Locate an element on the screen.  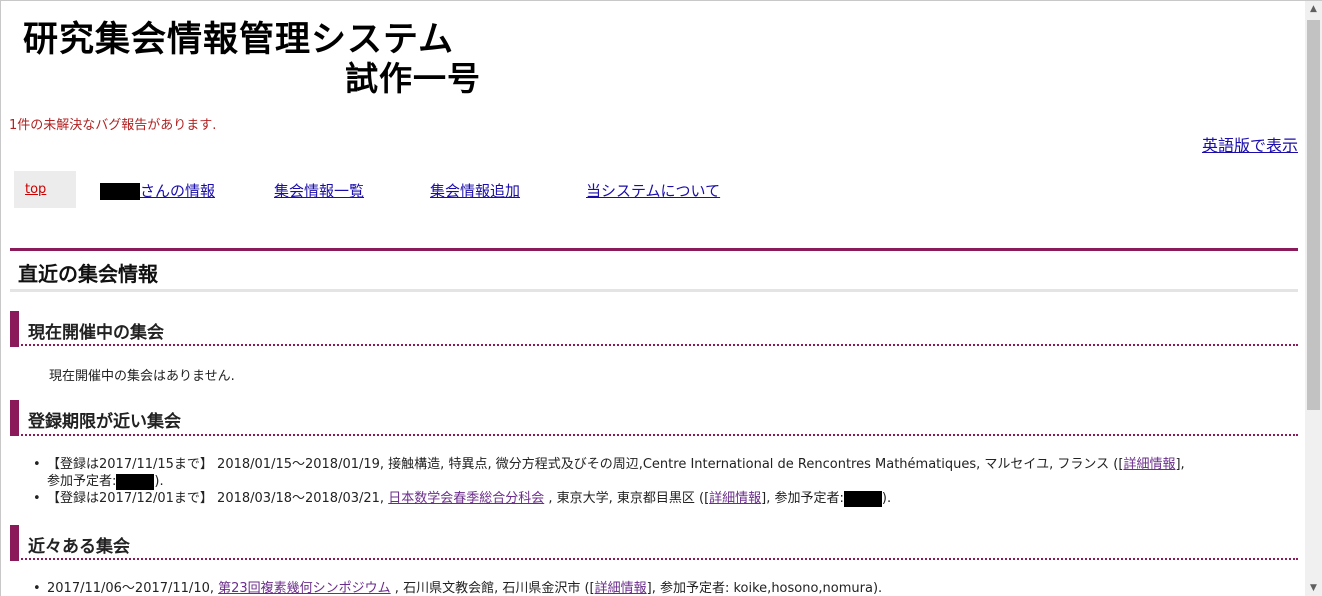
vertical-scrollbar: ▲ ▼ is located at coordinates (1313, 298).